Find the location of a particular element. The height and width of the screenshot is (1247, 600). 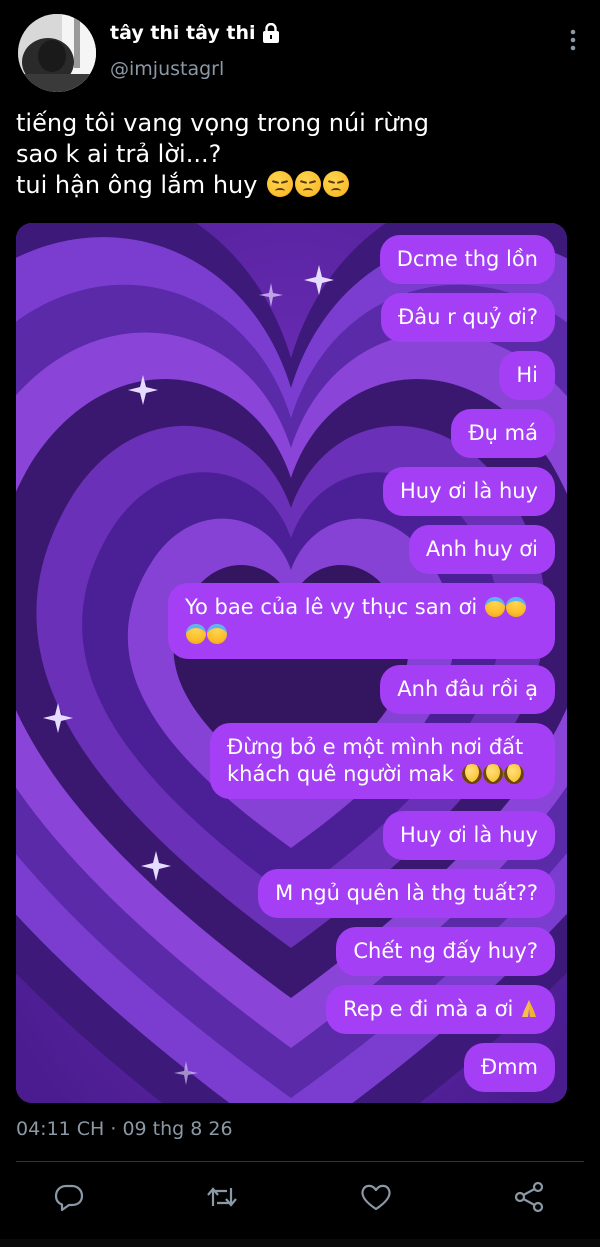

folded-hands-icon is located at coordinates (529, 1008).